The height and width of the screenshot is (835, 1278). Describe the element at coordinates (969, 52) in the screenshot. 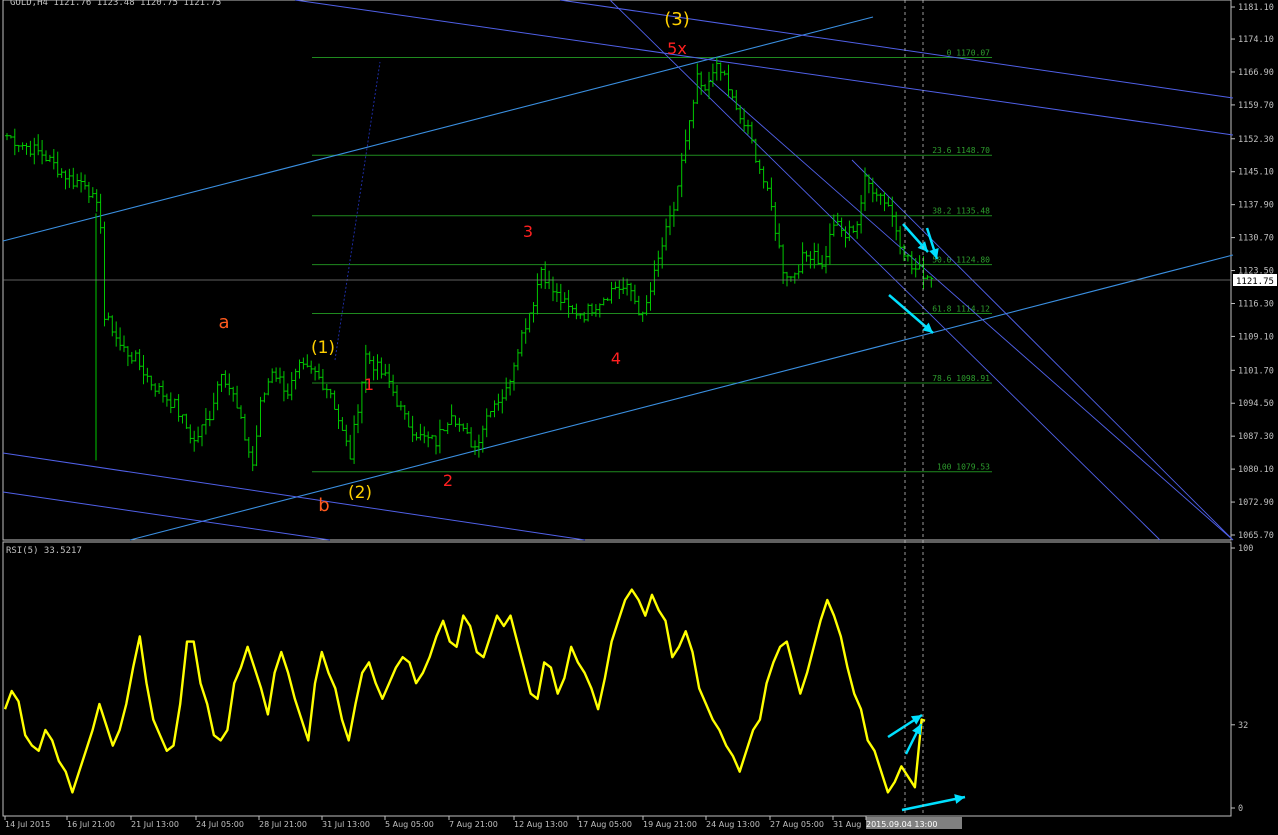

I see `fib-level-label: 0 1170.07` at that location.